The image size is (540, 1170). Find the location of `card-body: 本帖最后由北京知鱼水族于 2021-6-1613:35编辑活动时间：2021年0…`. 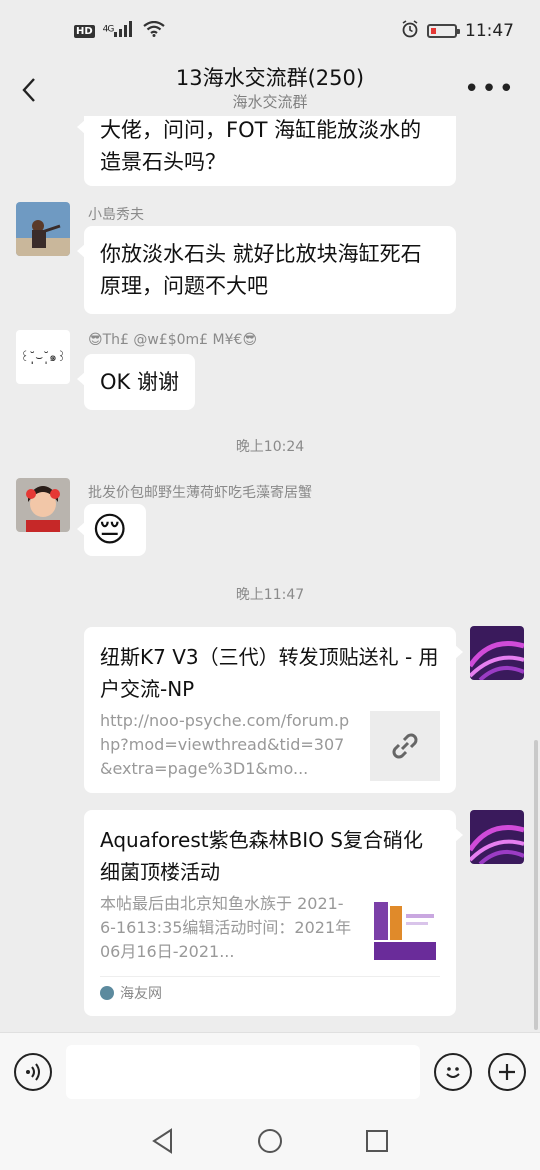

card-body: 本帖最后由北京知鱼水族于 2021-6-1613:35编辑活动时间：2021年0… is located at coordinates (270, 928).